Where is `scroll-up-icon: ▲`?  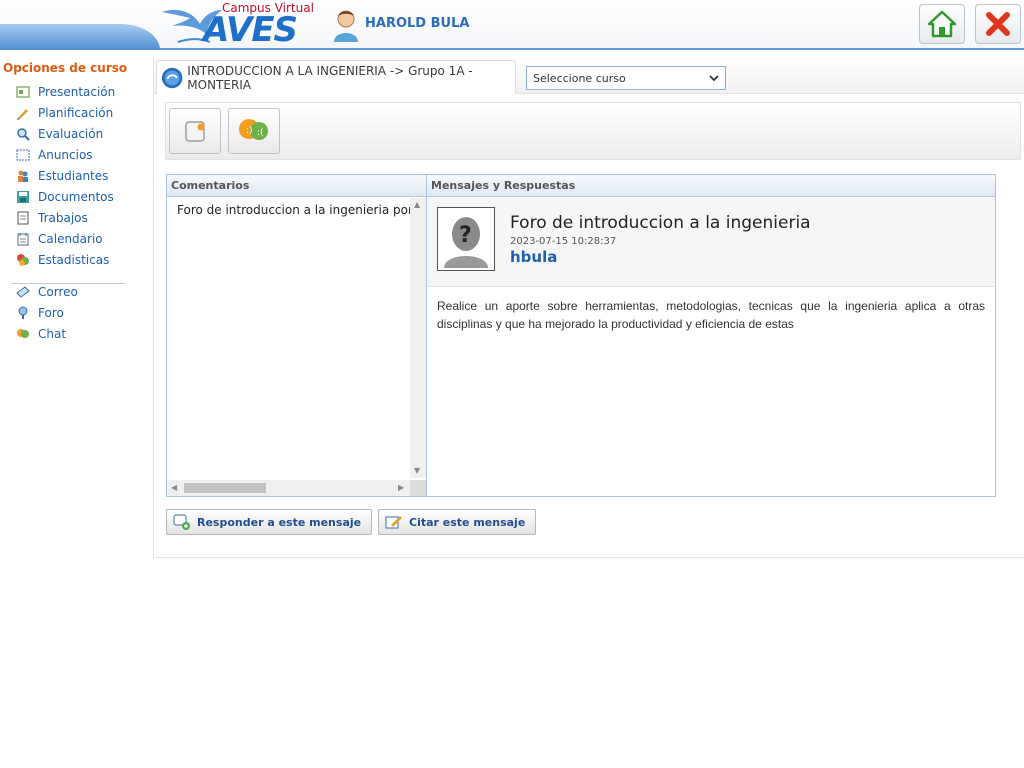 scroll-up-icon: ▲ is located at coordinates (417, 204).